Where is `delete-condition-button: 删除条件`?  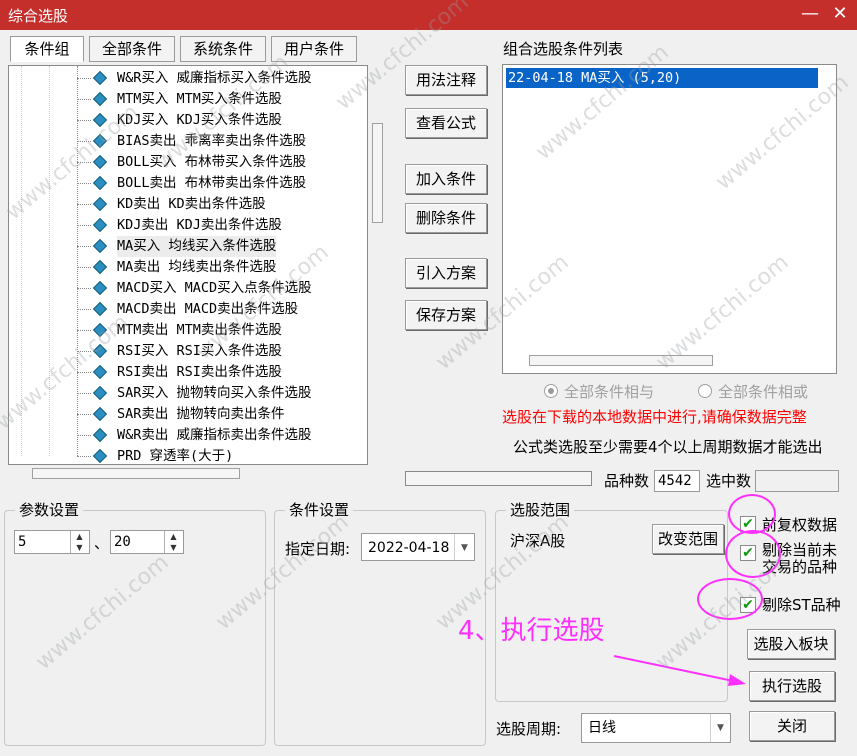
delete-condition-button: 删除条件 is located at coordinates (446, 218).